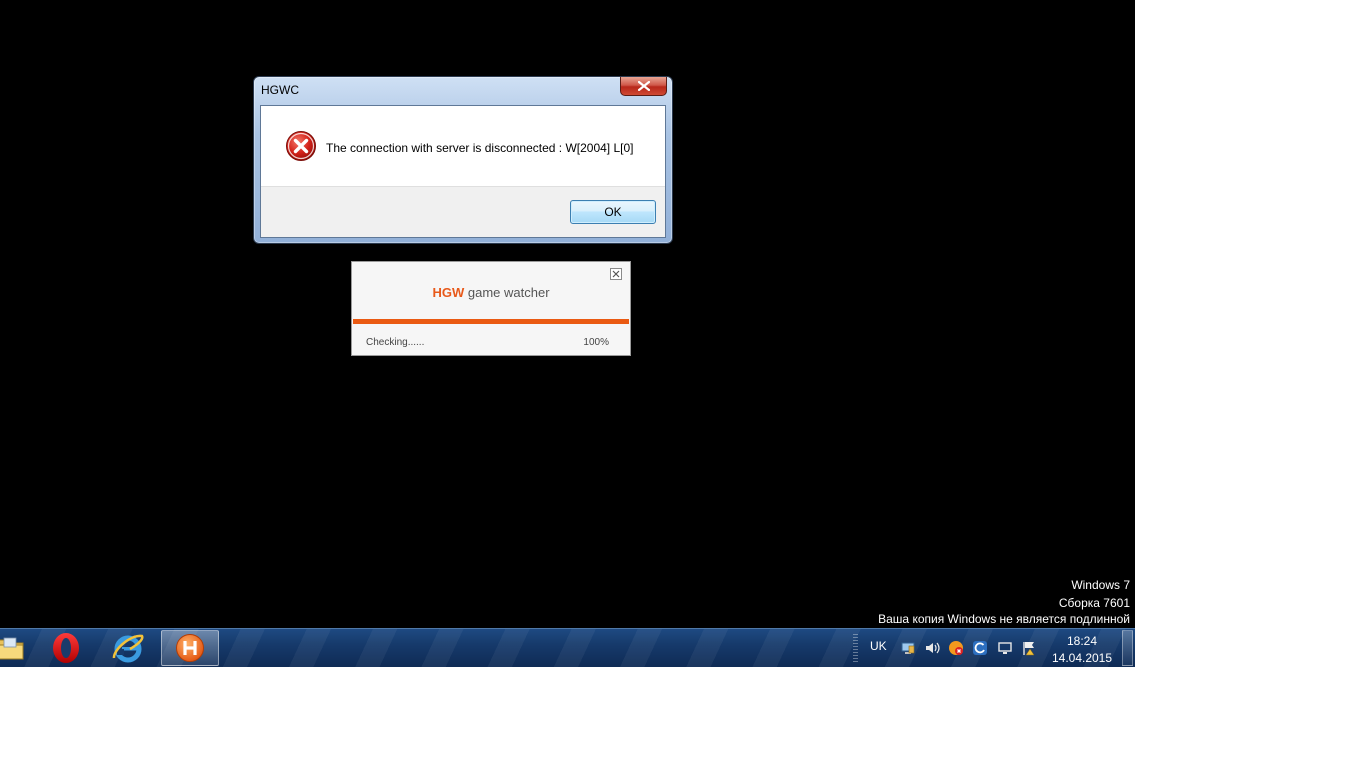 This screenshot has height=768, width=1360. Describe the element at coordinates (448, 292) in the screenshot. I see `brand-hgw: HGW` at that location.